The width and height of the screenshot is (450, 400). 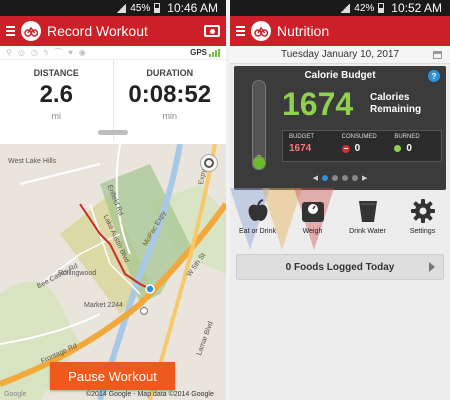 What do you see at coordinates (390, 97) in the screenshot?
I see `calories-label: Calories` at bounding box center [390, 97].